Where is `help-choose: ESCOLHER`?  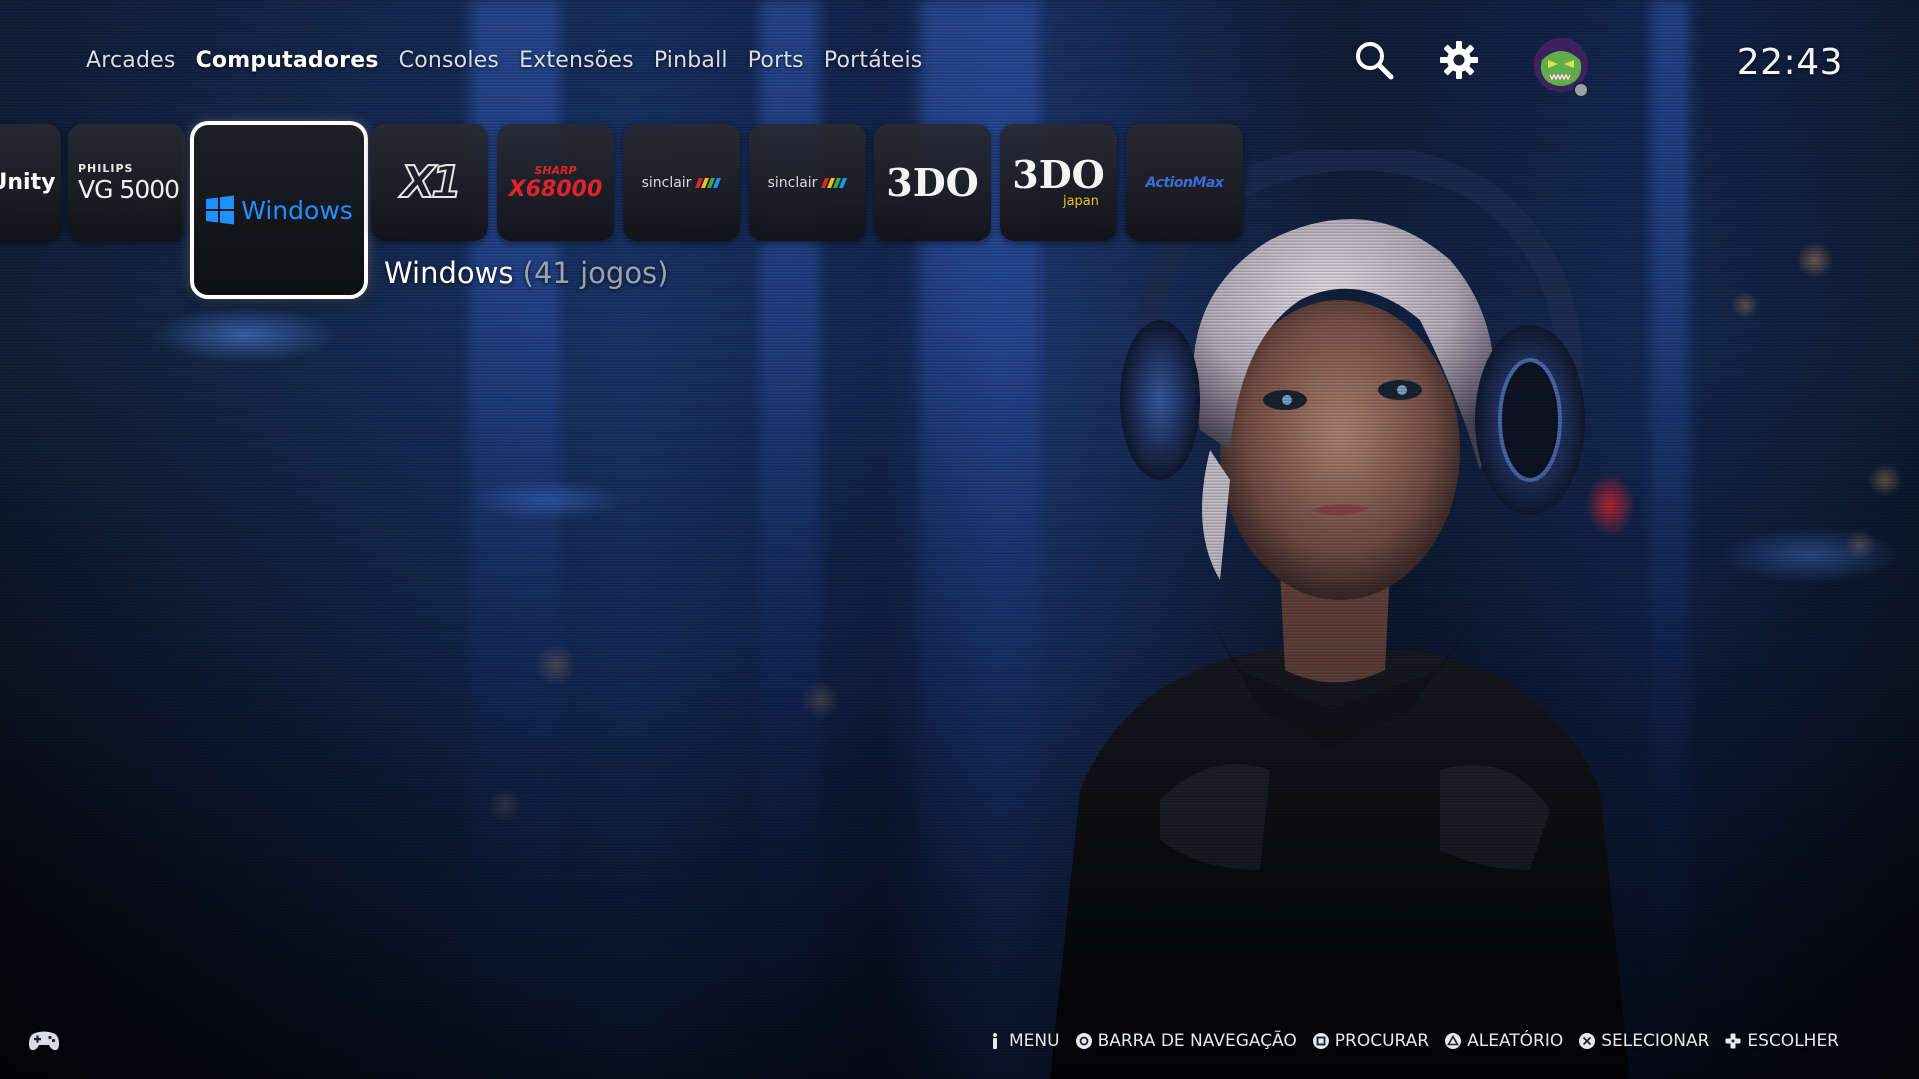 help-choose: ESCOLHER is located at coordinates (1782, 1041).